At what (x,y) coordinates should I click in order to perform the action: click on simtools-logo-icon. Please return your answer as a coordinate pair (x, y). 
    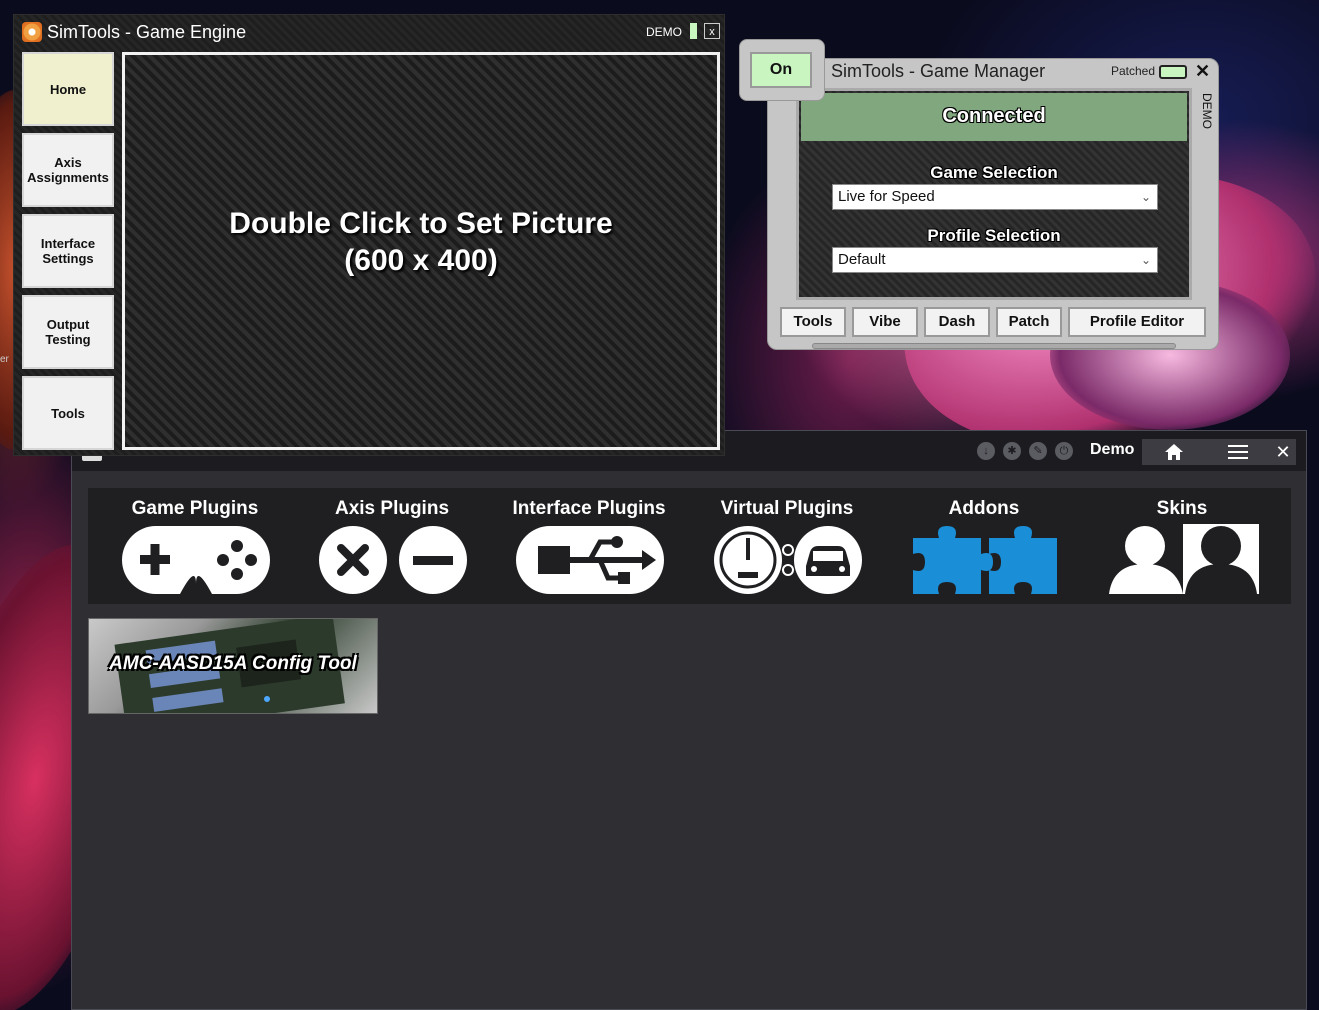
    Looking at the image, I should click on (32, 32).